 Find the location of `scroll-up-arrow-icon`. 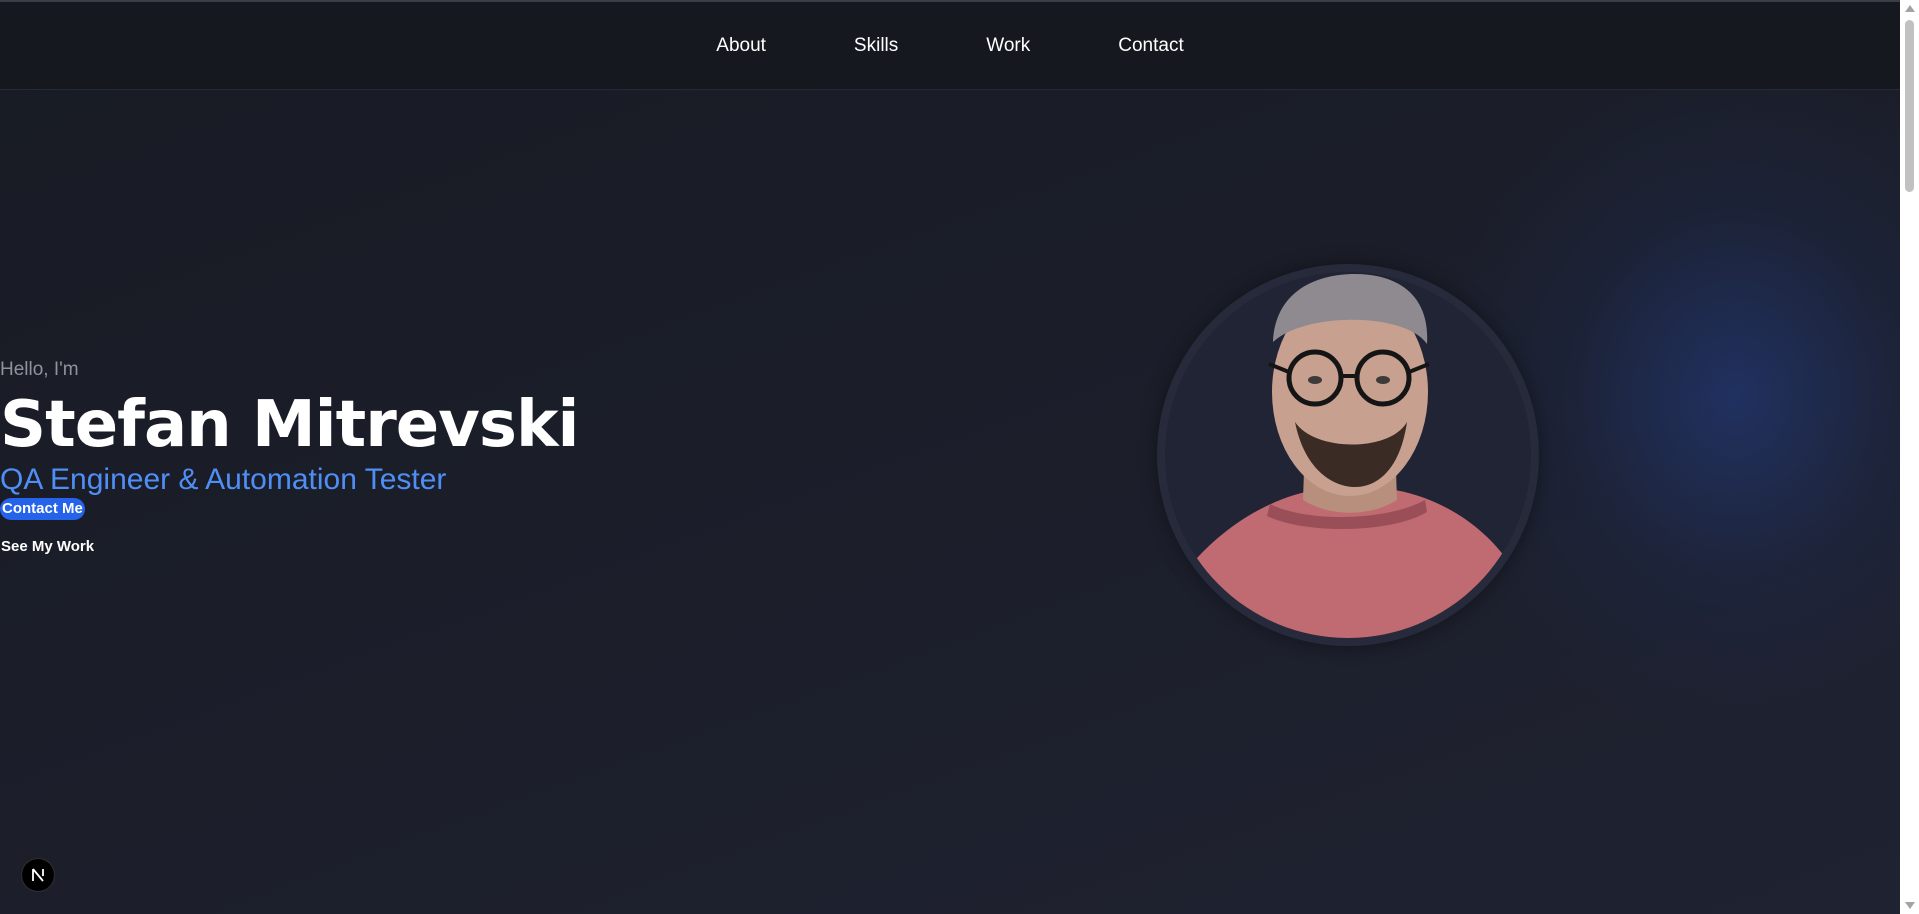

scroll-up-arrow-icon is located at coordinates (1910, 8).